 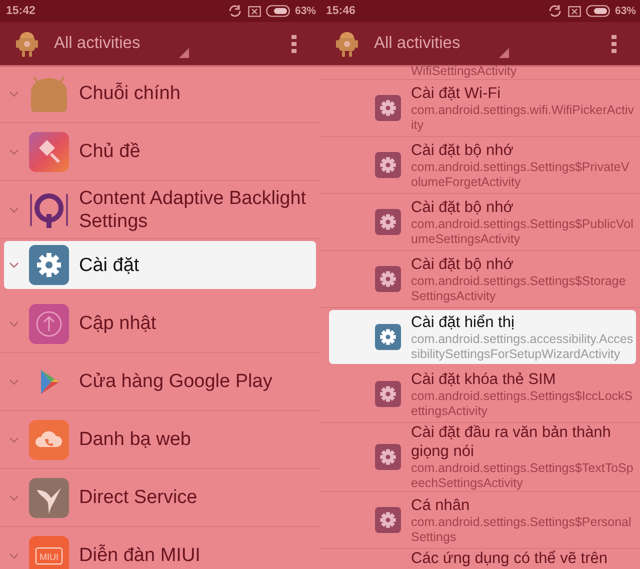 I want to click on activity-class-name: com.android.settings.accessibility.AccessibilitySettingsForSetupWizardActivity, so click(x=522, y=347).